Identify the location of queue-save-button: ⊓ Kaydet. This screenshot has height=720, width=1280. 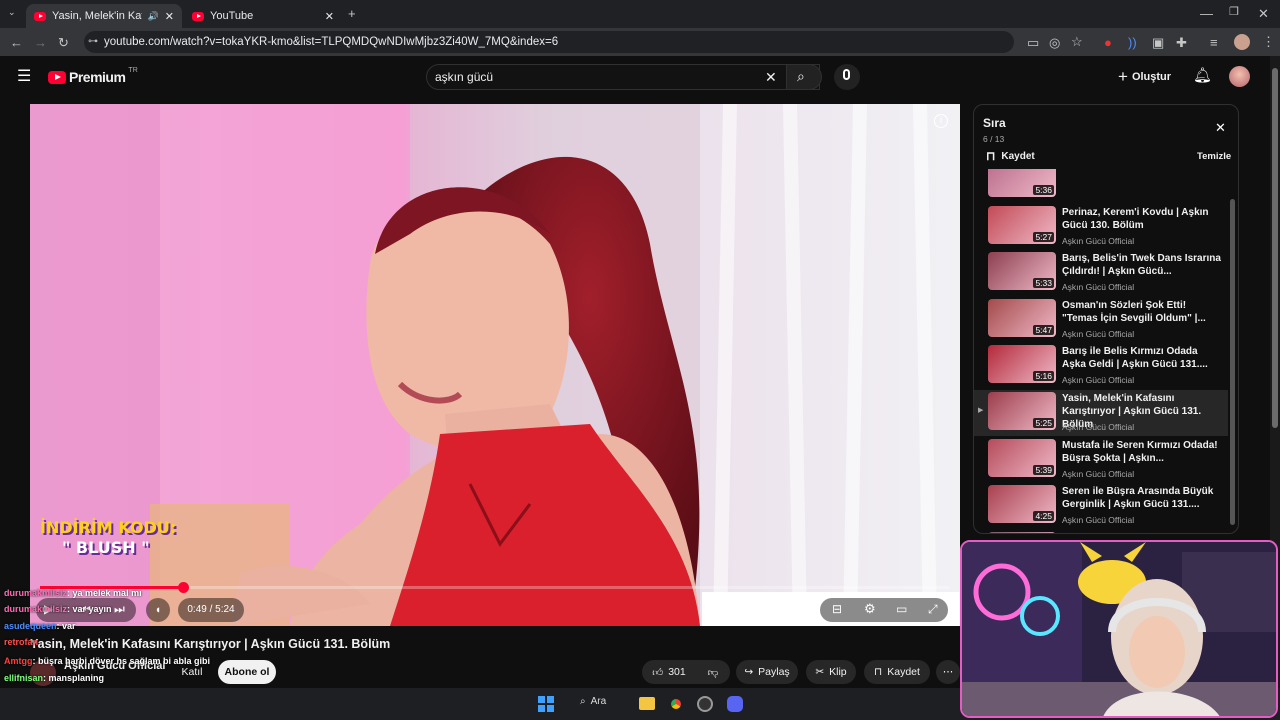
(1010, 156).